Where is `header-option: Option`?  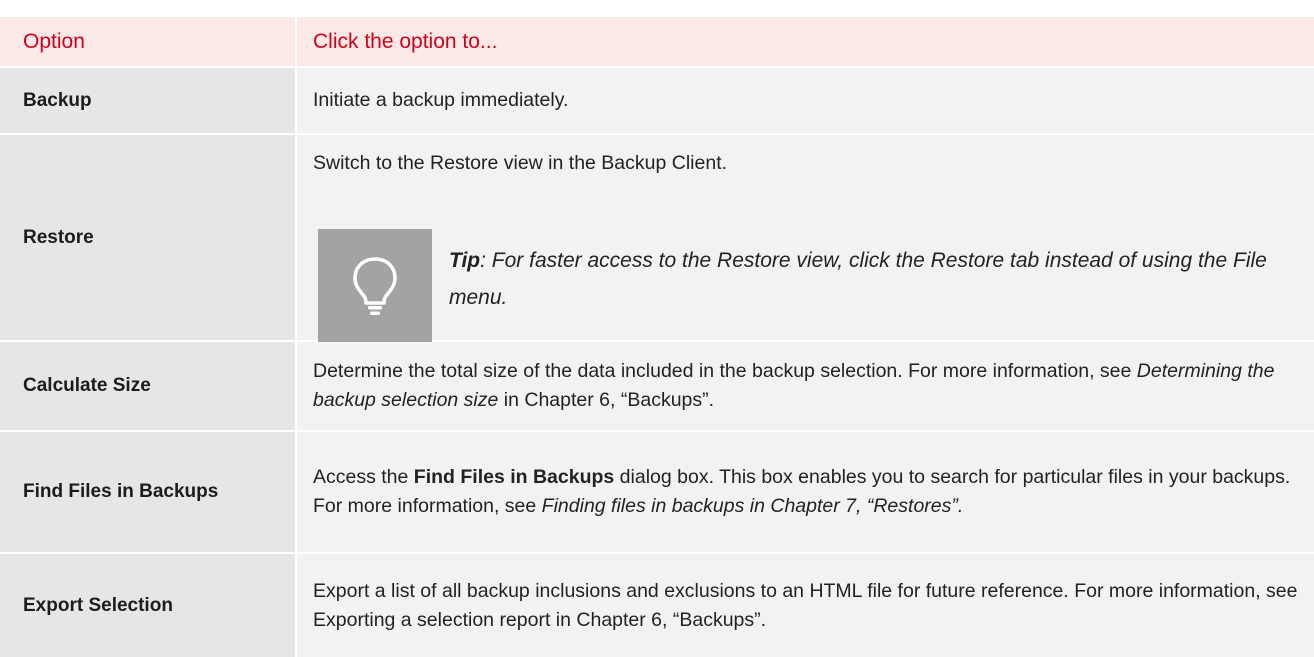
header-option: Option is located at coordinates (147, 41).